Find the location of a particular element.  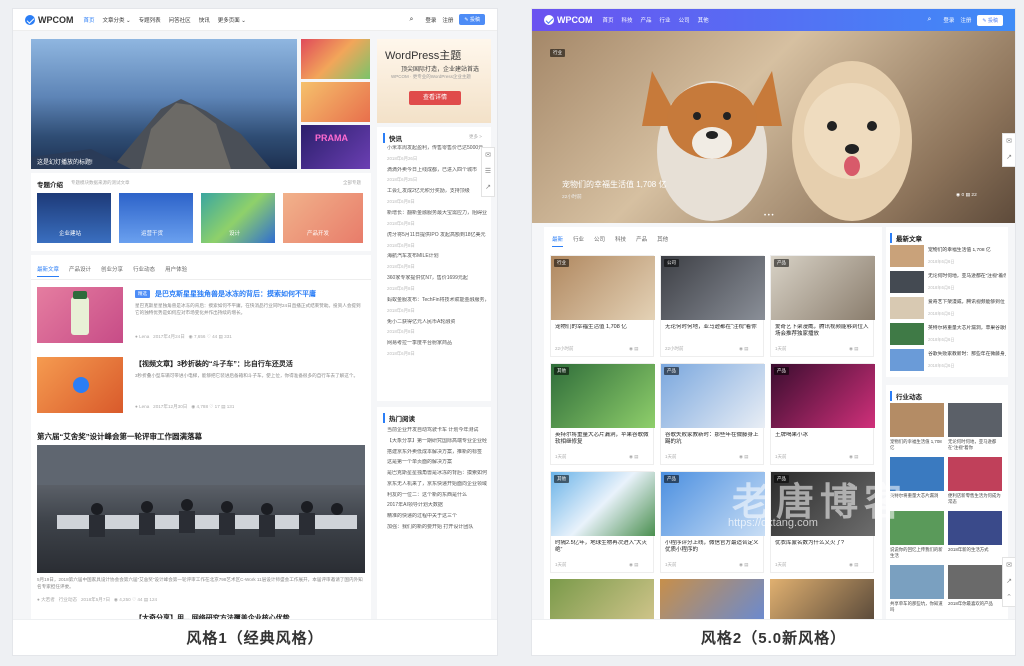

hot-item: 搭建京东外卖低成本解决方案，推新的标签 is located at coordinates (437, 452).